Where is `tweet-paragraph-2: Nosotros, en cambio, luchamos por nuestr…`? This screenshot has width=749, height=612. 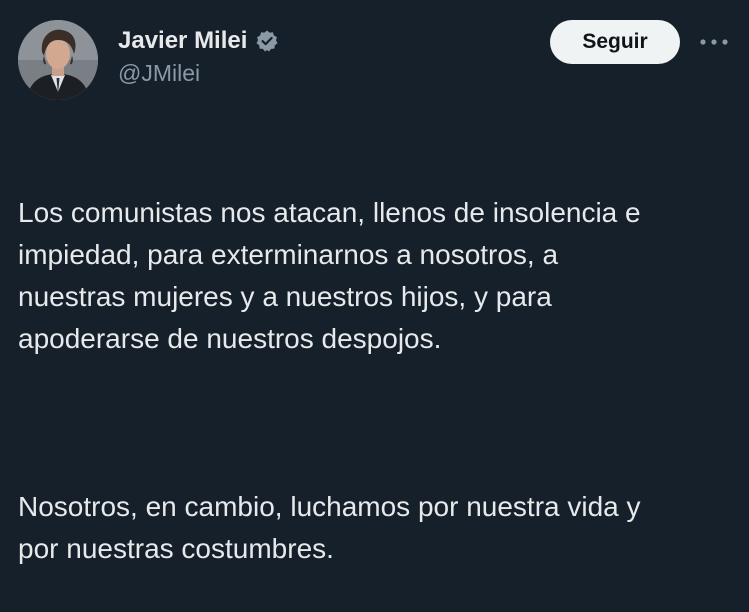 tweet-paragraph-2: Nosotros, en cambio, luchamos por nuestr… is located at coordinates (329, 527).